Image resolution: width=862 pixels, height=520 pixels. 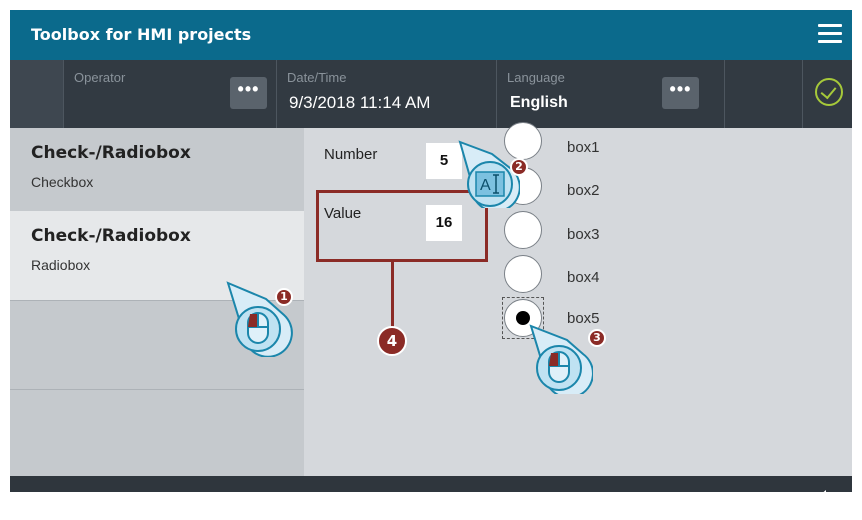 I want to click on app-title: Toolbox for HMI projects, so click(x=141, y=34).